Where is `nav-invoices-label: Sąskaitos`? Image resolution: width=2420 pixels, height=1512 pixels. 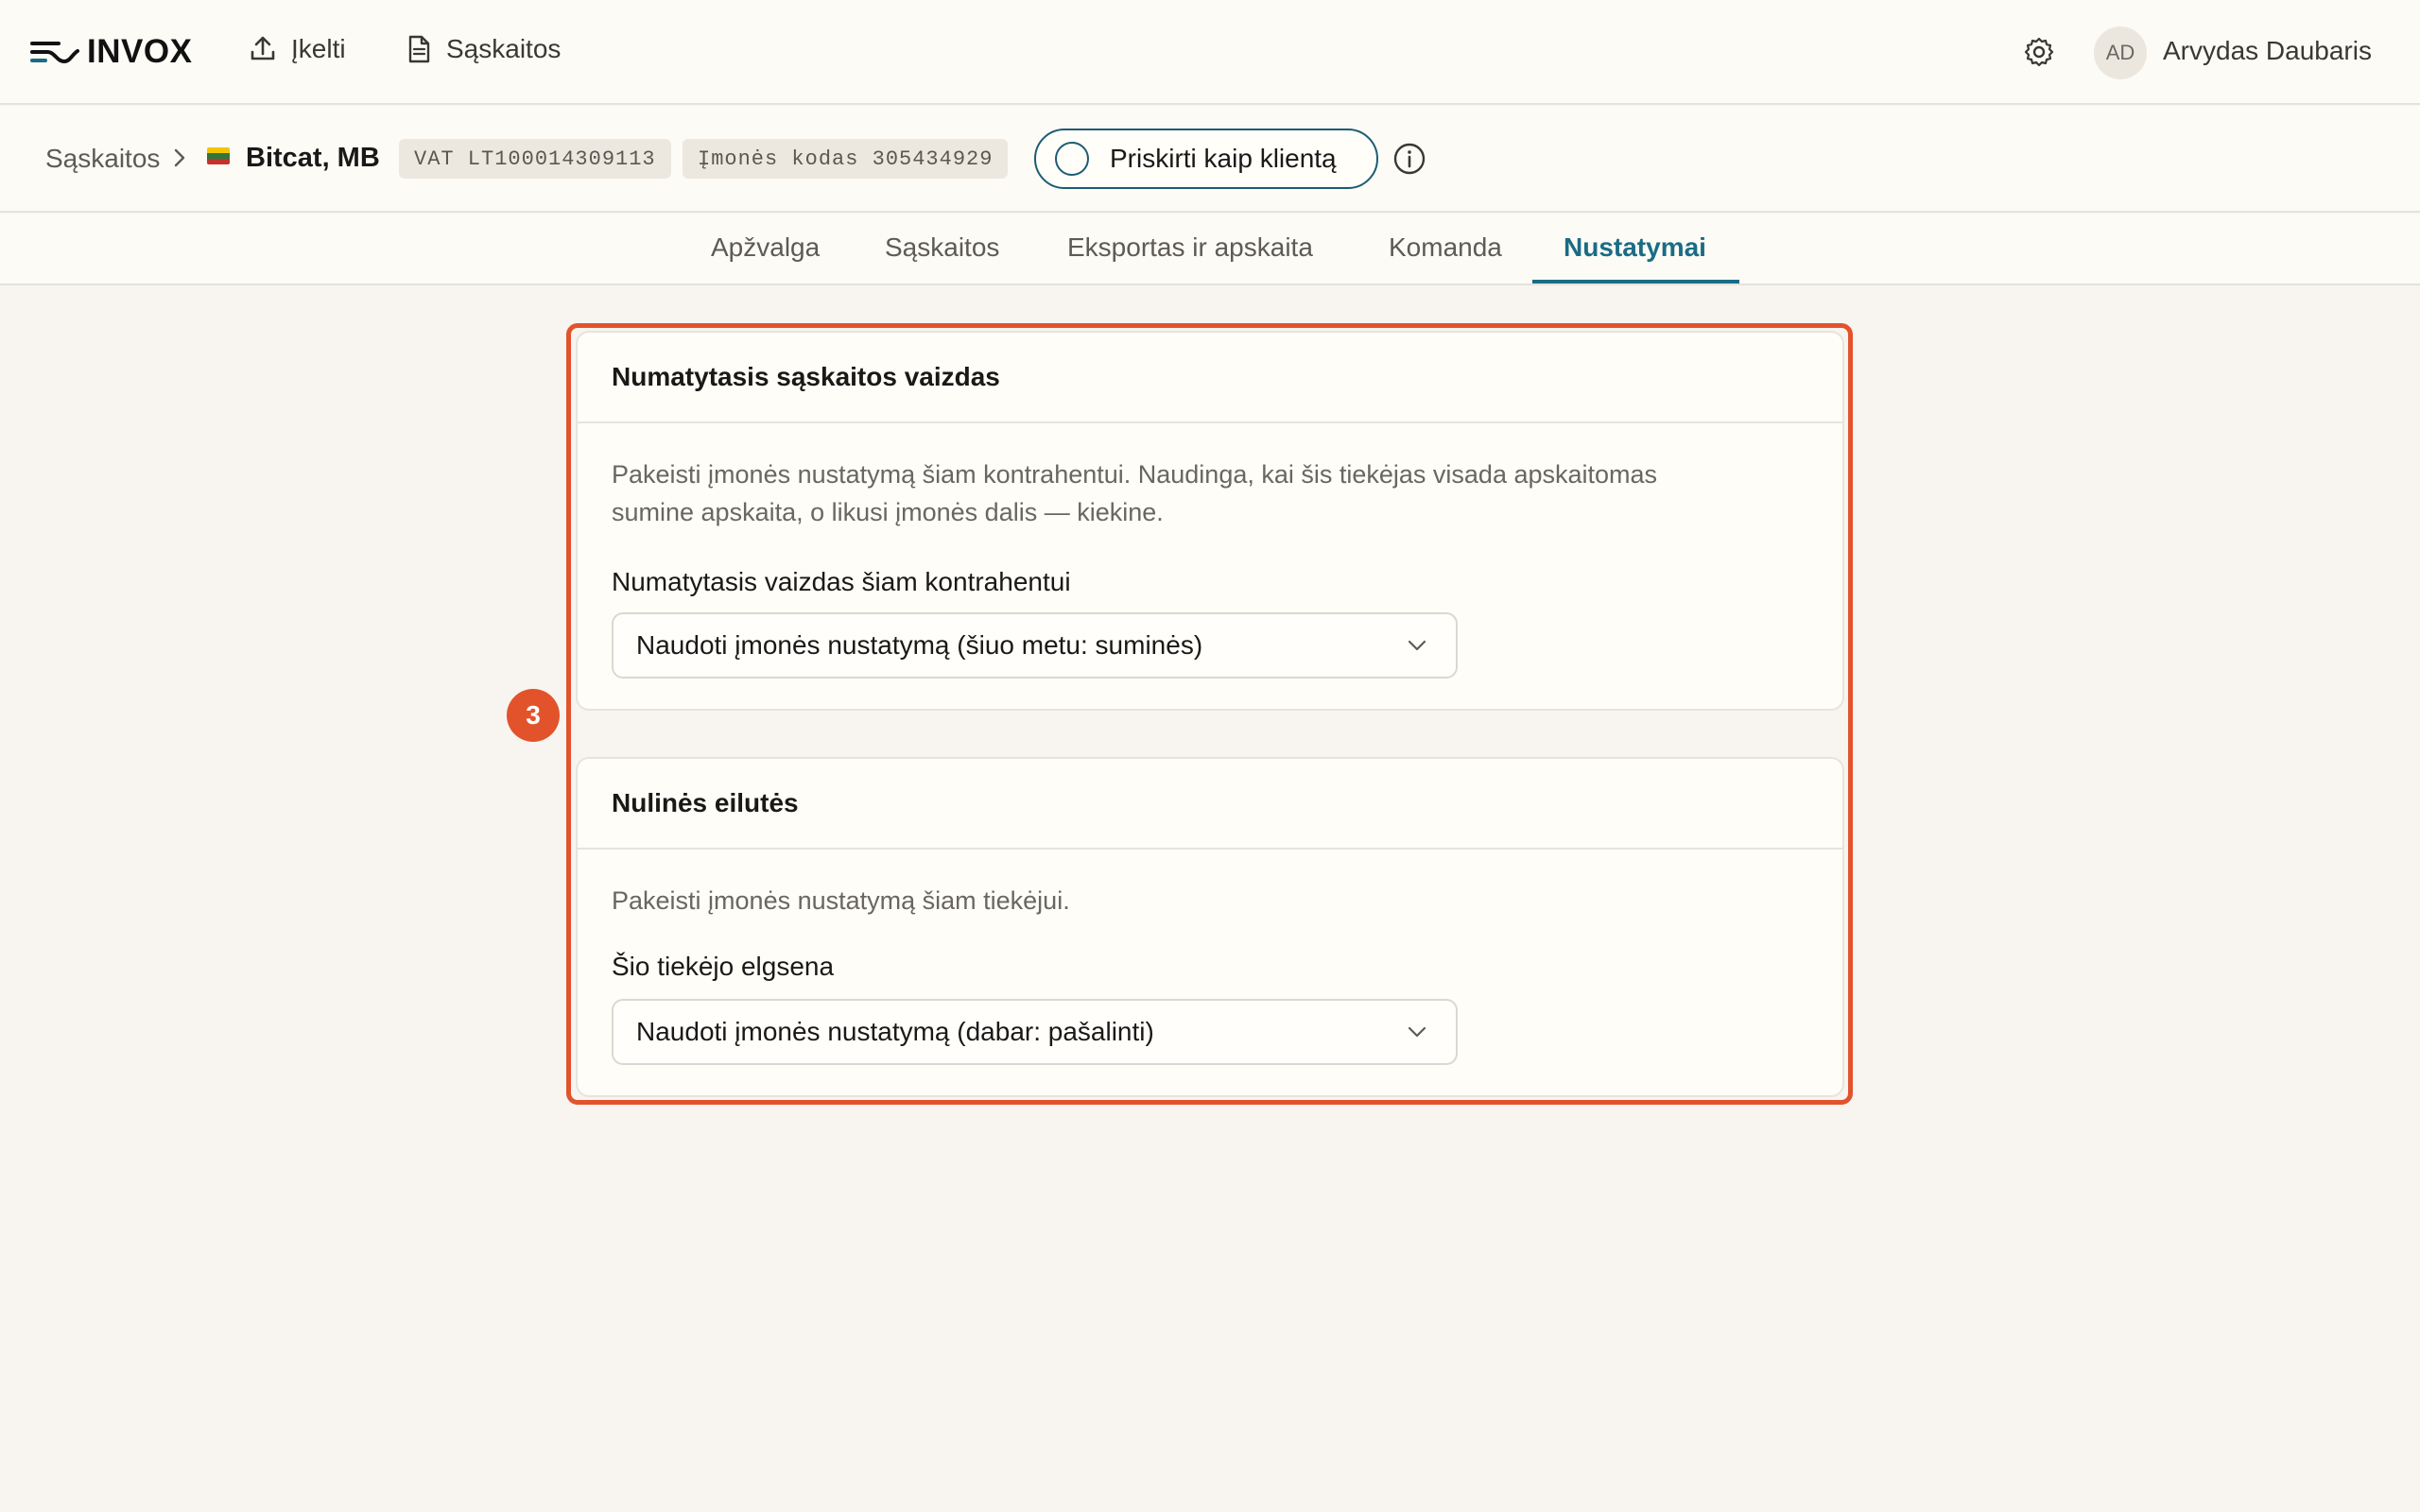 nav-invoices-label: Sąskaitos is located at coordinates (504, 48).